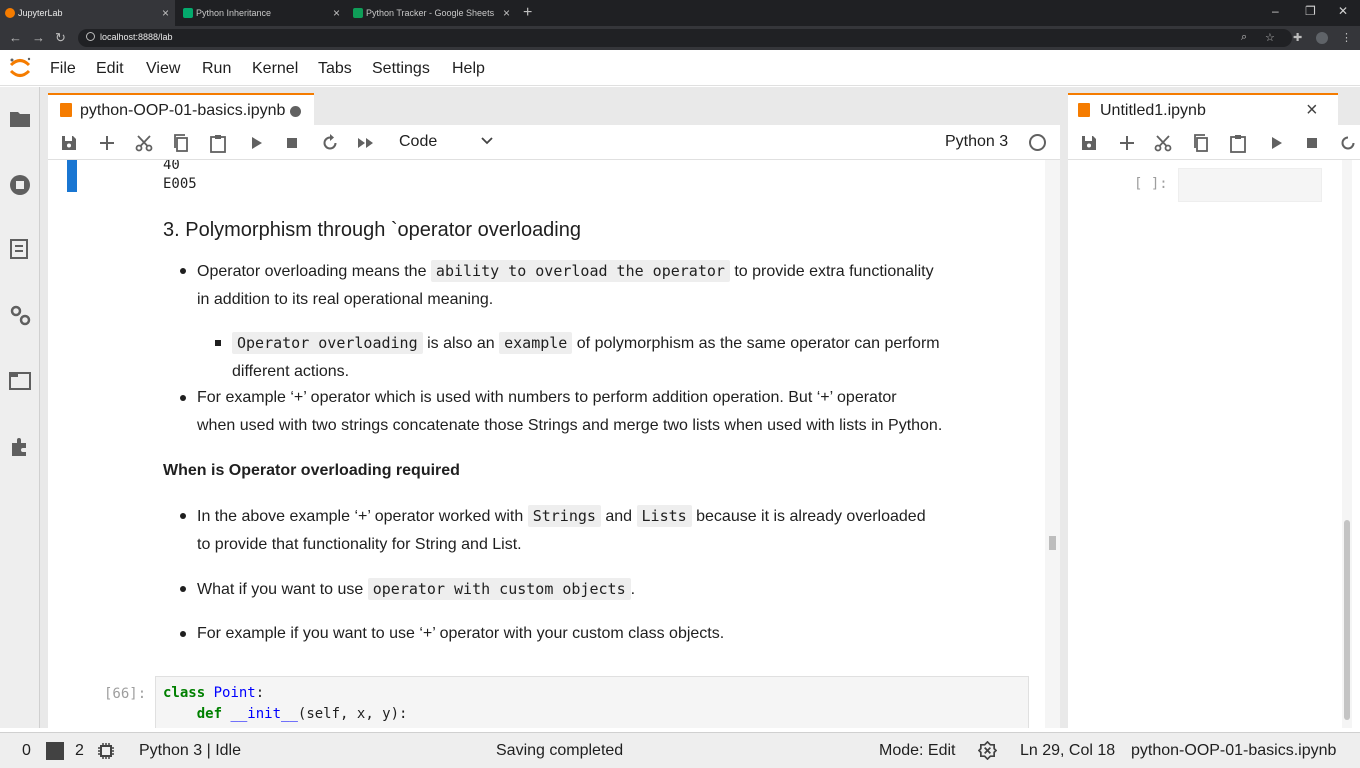 This screenshot has width=1360, height=768. Describe the element at coordinates (110, 69) in the screenshot. I see `menu-edit: Edit` at that location.